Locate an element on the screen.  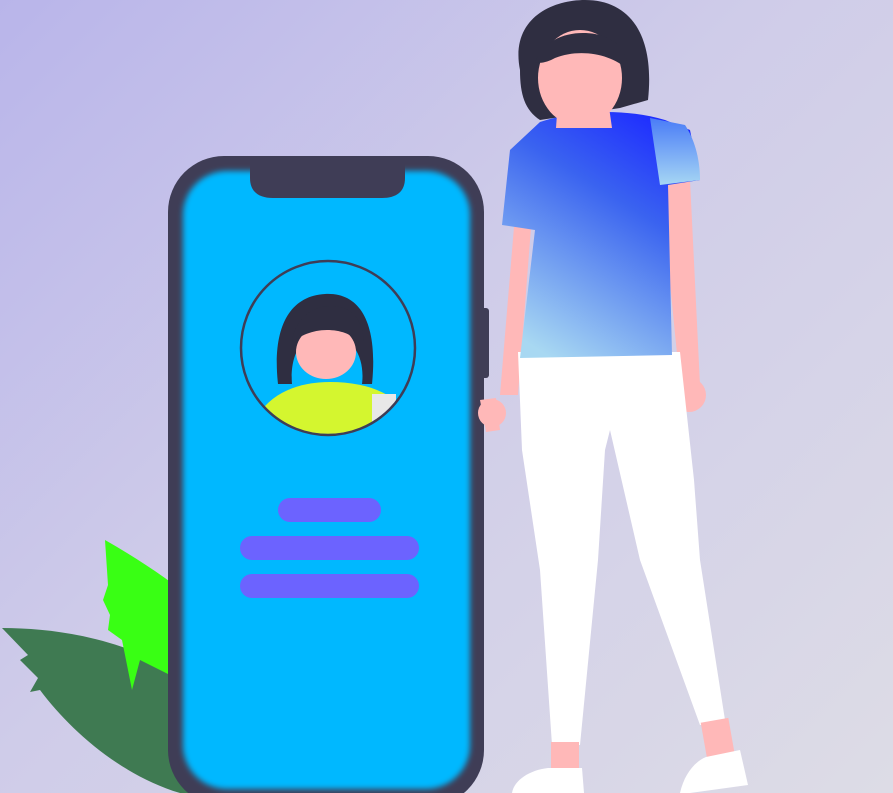
profile-name-bar is located at coordinates (329, 510).